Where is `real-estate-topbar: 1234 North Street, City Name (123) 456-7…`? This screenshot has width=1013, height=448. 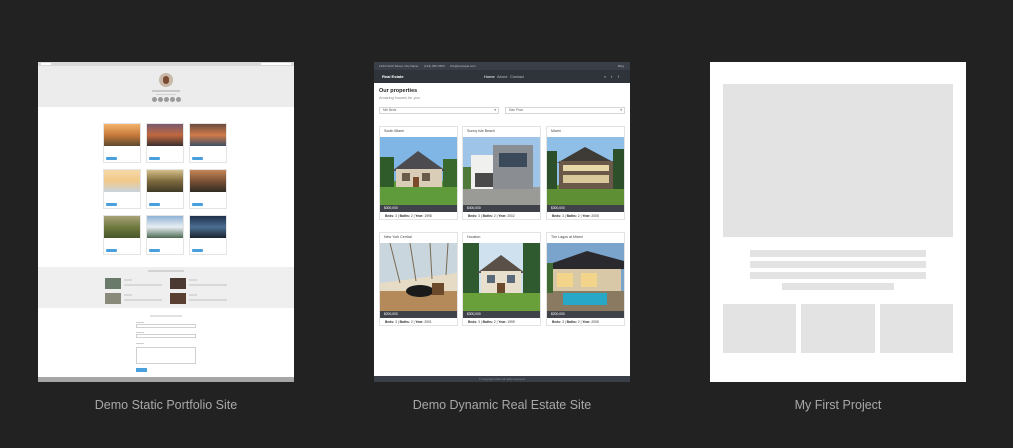 real-estate-topbar: 1234 North Street, City Name (123) 456-7… is located at coordinates (502, 66).